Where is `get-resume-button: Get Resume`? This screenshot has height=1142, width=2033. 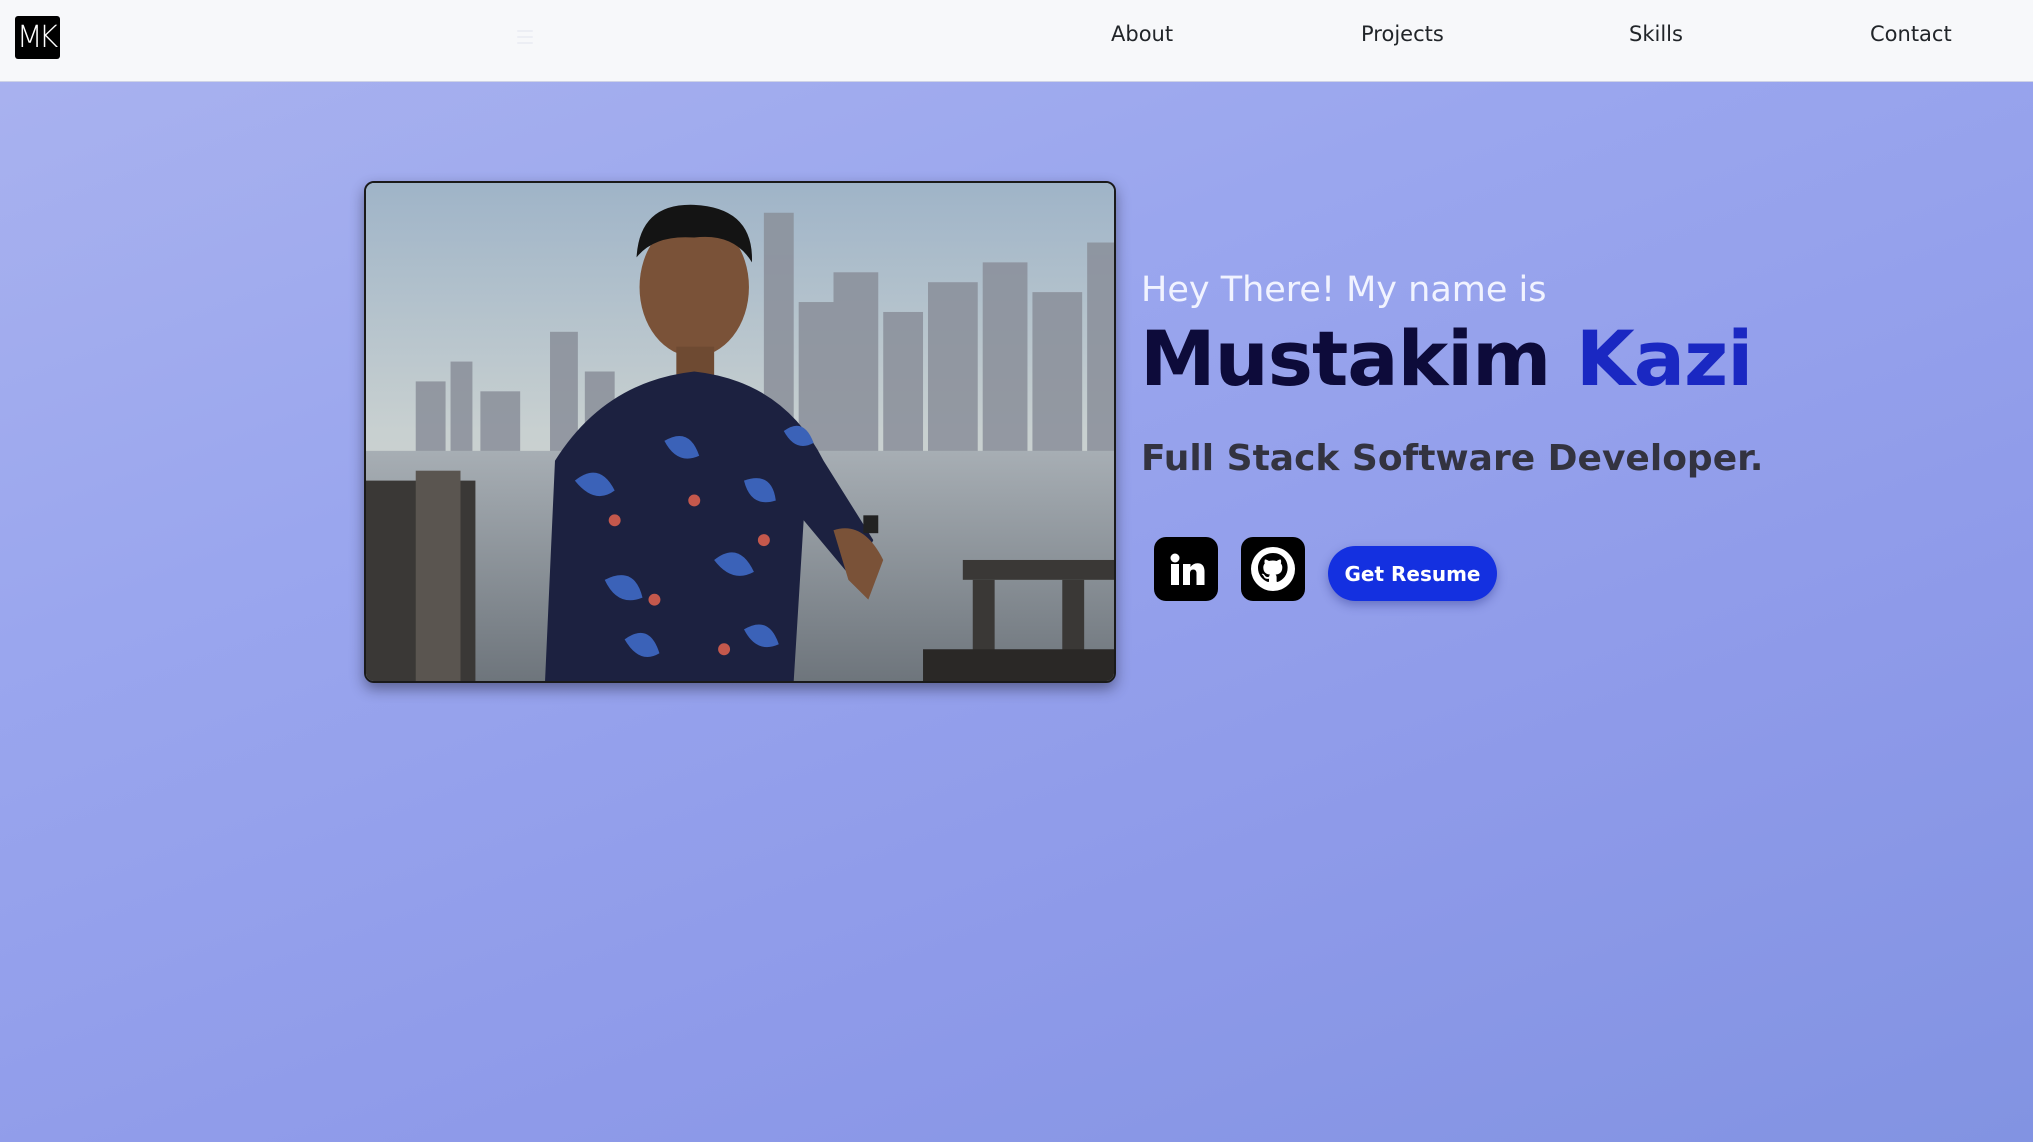 get-resume-button: Get Resume is located at coordinates (1412, 573).